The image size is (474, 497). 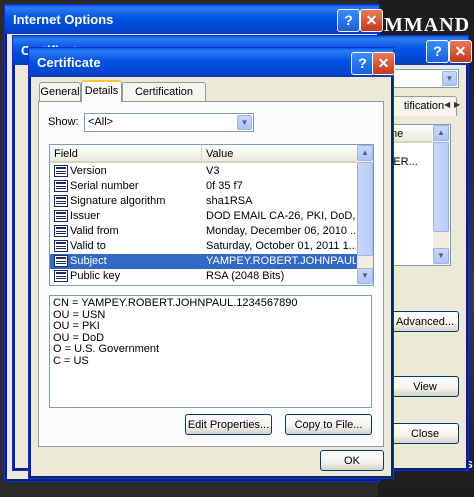 I want to click on internet-options-title: Internet Options, so click(x=63, y=19).